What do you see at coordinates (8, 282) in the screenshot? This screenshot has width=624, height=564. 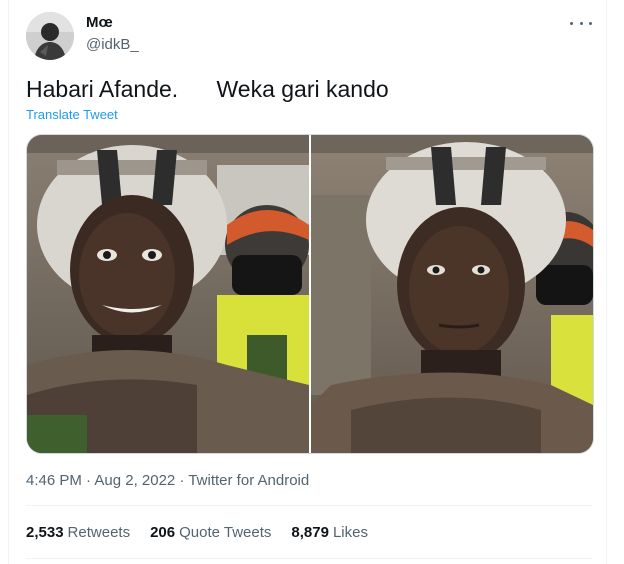 I see `frame-border-left` at bounding box center [8, 282].